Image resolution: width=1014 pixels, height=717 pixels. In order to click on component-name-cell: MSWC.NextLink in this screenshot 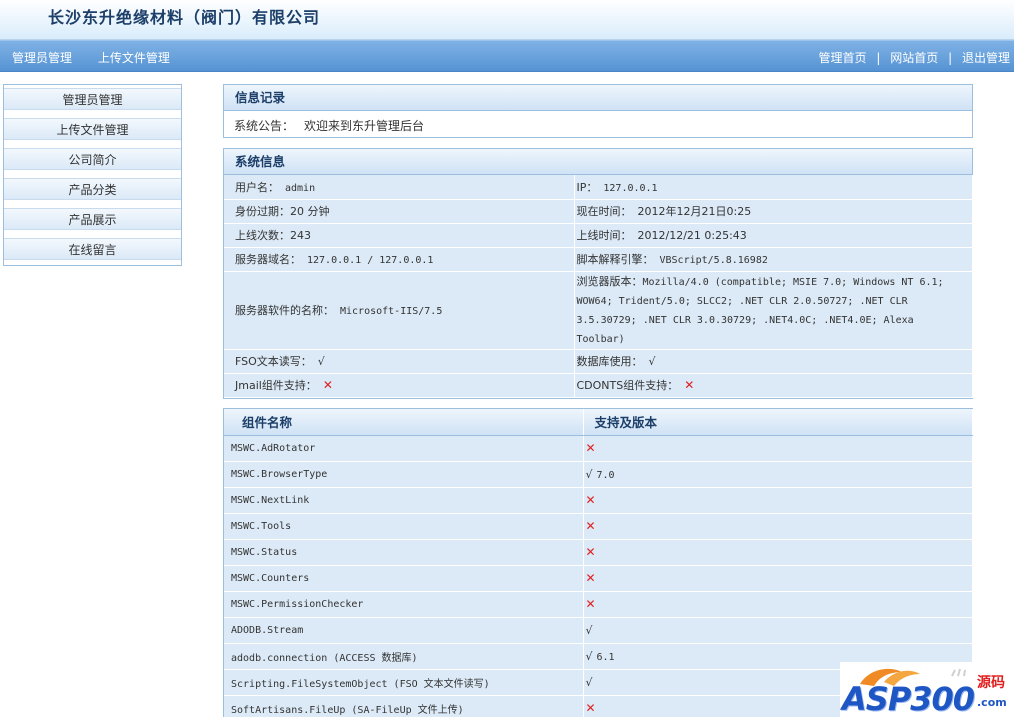, I will do `click(404, 500)`.